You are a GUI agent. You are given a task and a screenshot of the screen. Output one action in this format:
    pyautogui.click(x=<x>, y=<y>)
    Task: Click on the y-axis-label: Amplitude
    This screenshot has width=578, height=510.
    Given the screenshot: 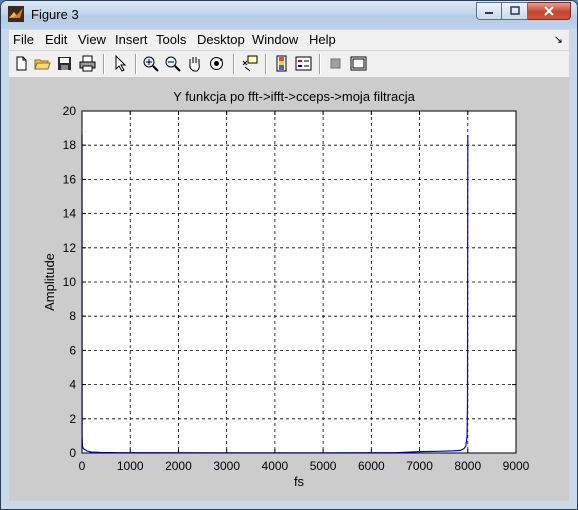 What is the action you would take?
    pyautogui.click(x=49, y=282)
    